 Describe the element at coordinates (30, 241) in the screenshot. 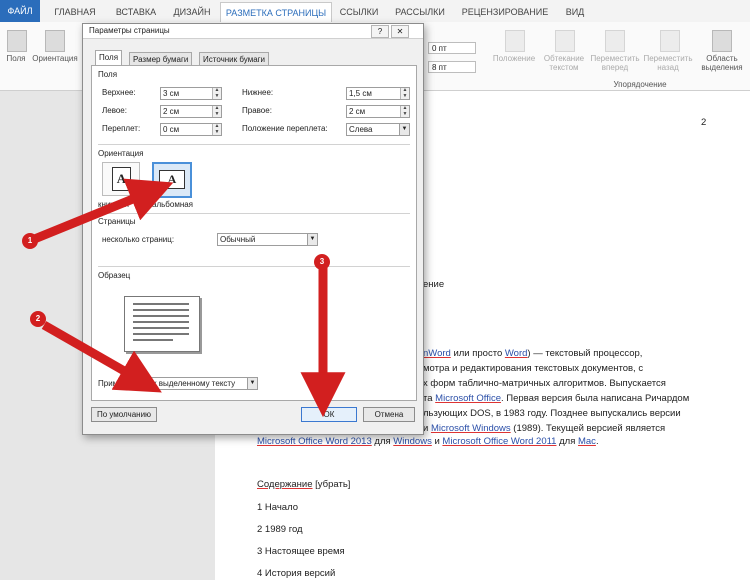

I see `annotation-badge-1: 1` at that location.